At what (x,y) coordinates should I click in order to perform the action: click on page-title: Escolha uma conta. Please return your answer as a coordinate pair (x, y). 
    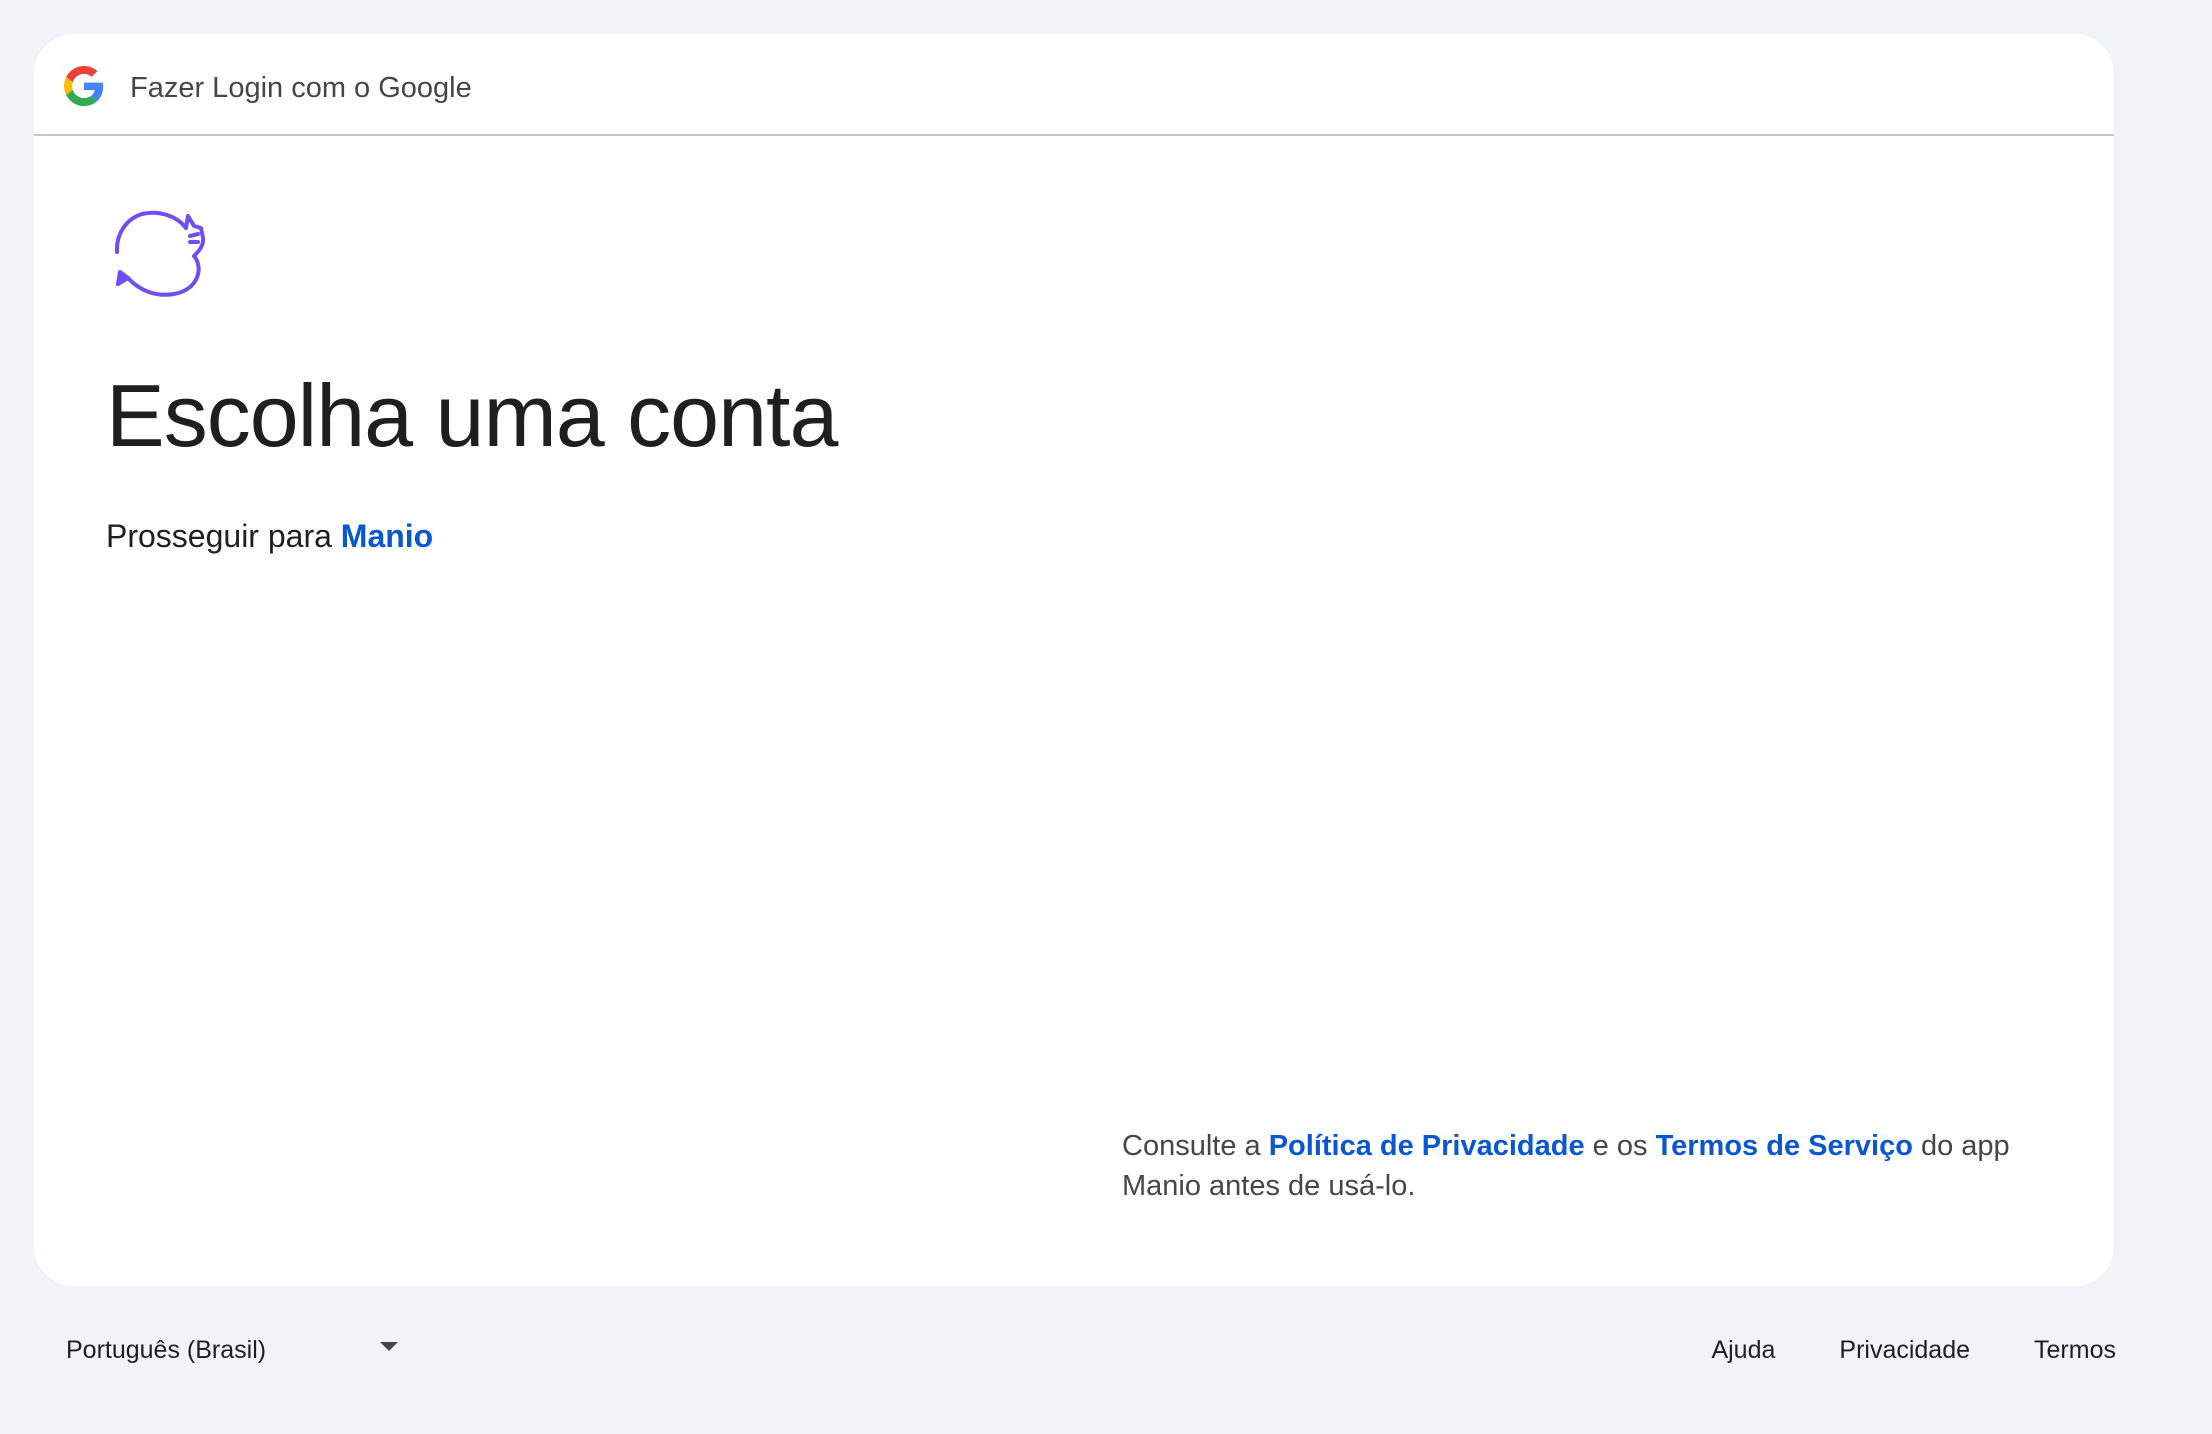
    Looking at the image, I should click on (472, 415).